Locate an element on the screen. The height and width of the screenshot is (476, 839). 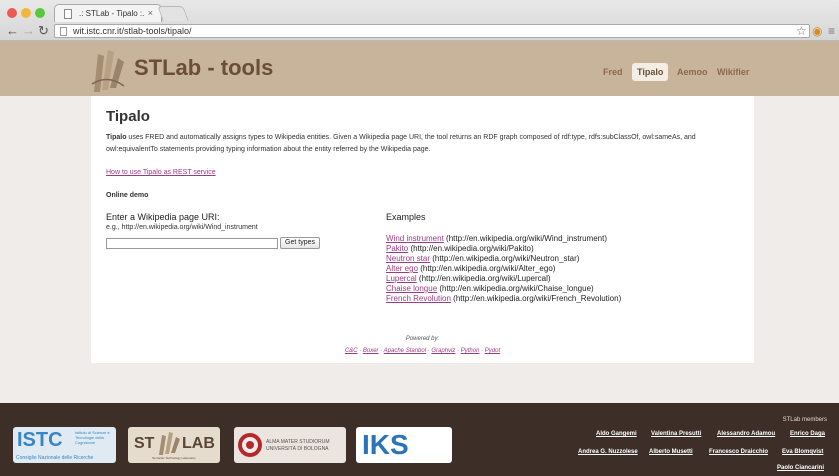
example-link: Pakito is located at coordinates (397, 248).